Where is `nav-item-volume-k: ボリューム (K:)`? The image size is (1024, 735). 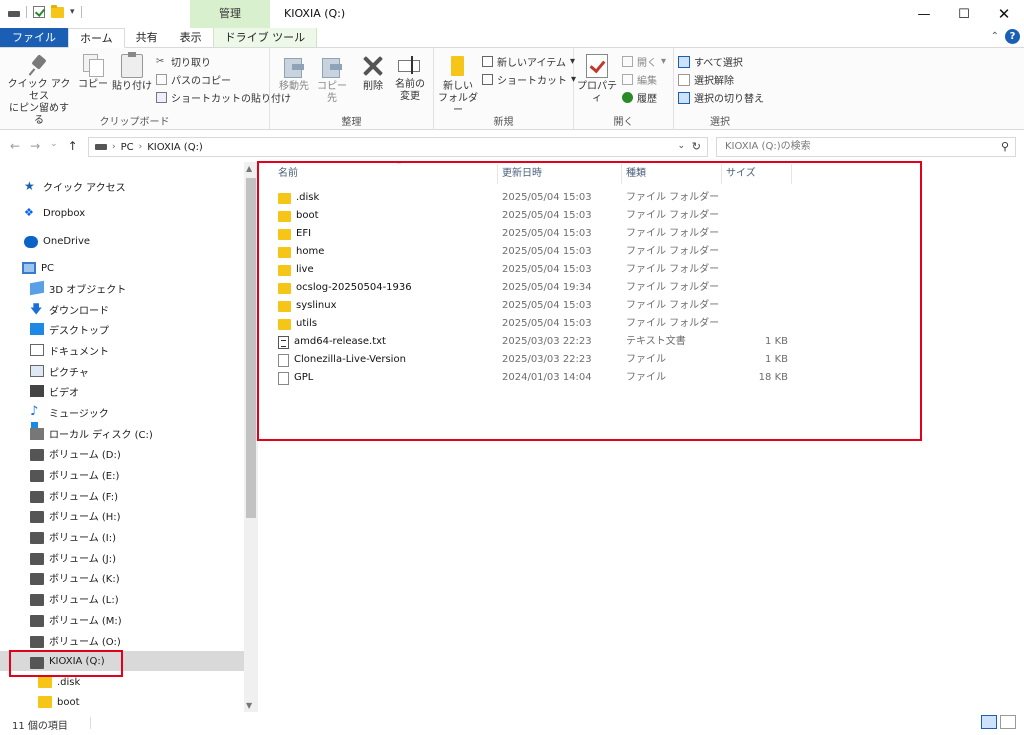 nav-item-volume-k: ボリューム (K:) is located at coordinates (122, 577).